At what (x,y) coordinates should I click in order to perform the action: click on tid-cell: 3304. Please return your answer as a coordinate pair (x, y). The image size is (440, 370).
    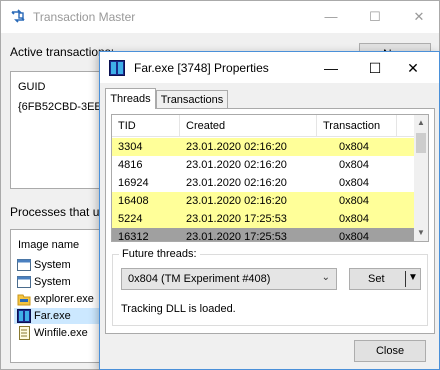
    Looking at the image, I should click on (130, 147).